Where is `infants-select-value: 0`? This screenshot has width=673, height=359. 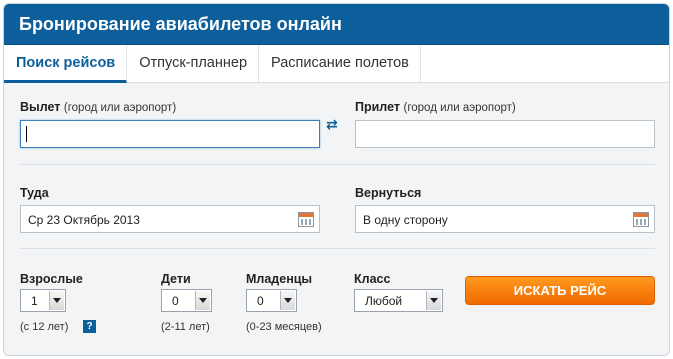
infants-select-value: 0 is located at coordinates (260, 301).